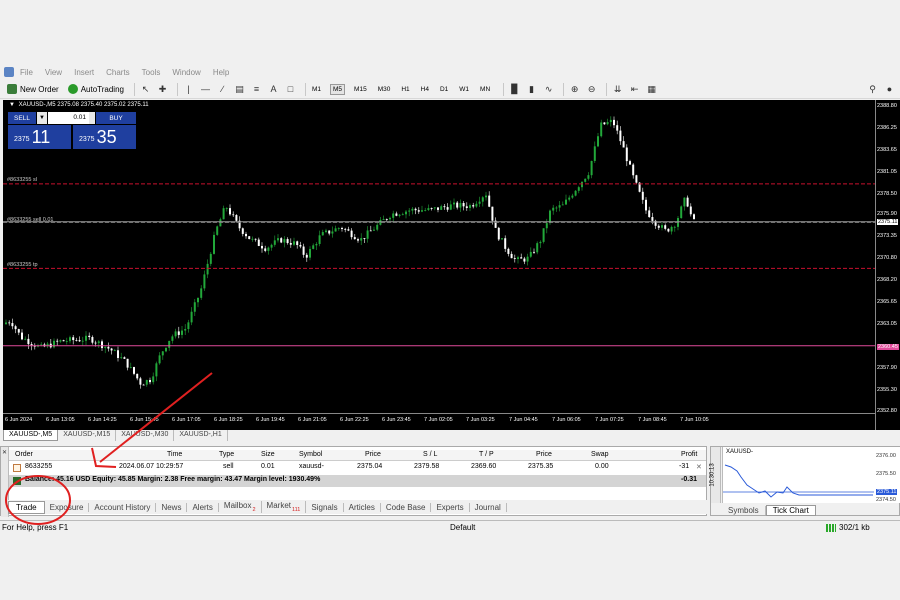 This screenshot has height=600, width=900. Describe the element at coordinates (256, 89) in the screenshot. I see `fibonacci-icon: ≡` at that location.